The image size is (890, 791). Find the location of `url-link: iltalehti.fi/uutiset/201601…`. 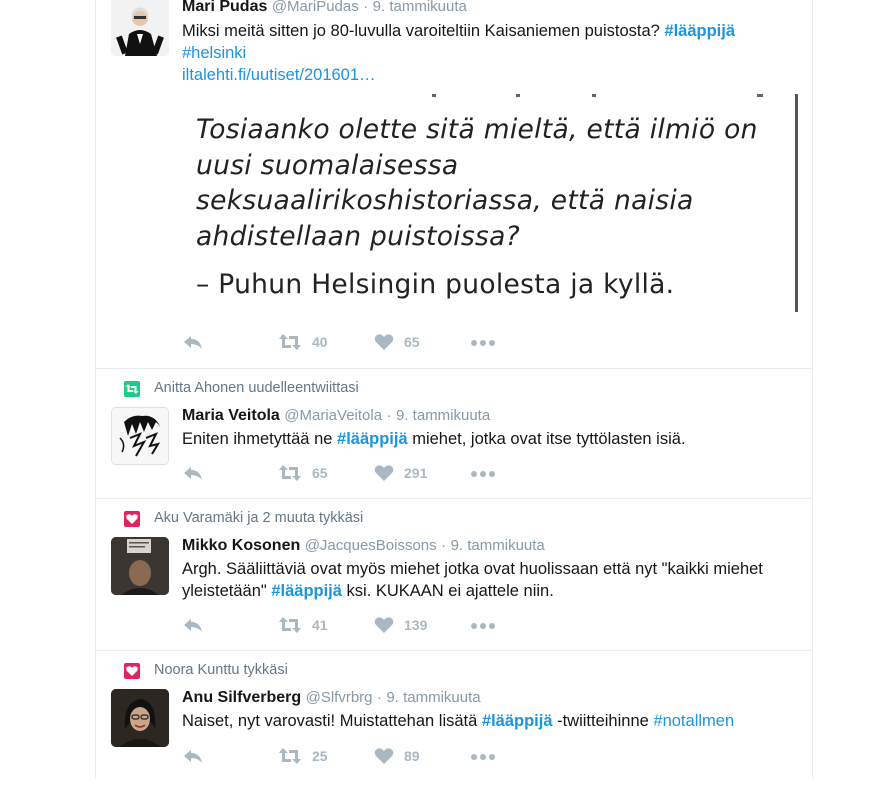

url-link: iltalehti.fi/uutiset/201601… is located at coordinates (279, 75).